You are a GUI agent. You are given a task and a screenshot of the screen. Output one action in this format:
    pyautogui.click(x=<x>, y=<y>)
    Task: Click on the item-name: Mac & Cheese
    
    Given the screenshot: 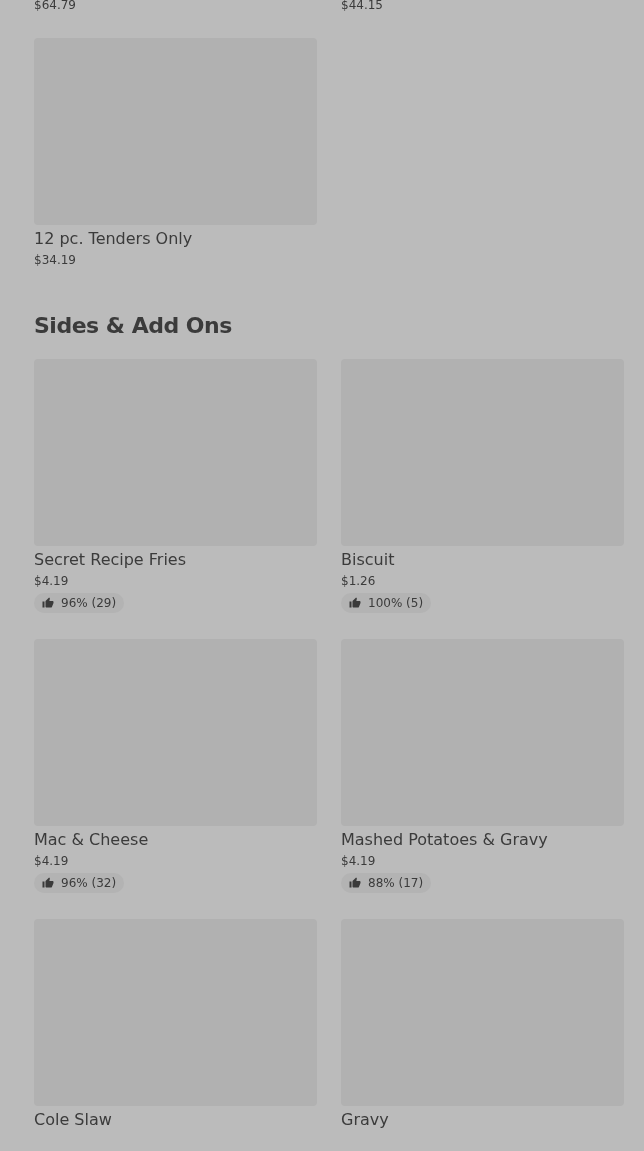 What is the action you would take?
    pyautogui.click(x=92, y=840)
    